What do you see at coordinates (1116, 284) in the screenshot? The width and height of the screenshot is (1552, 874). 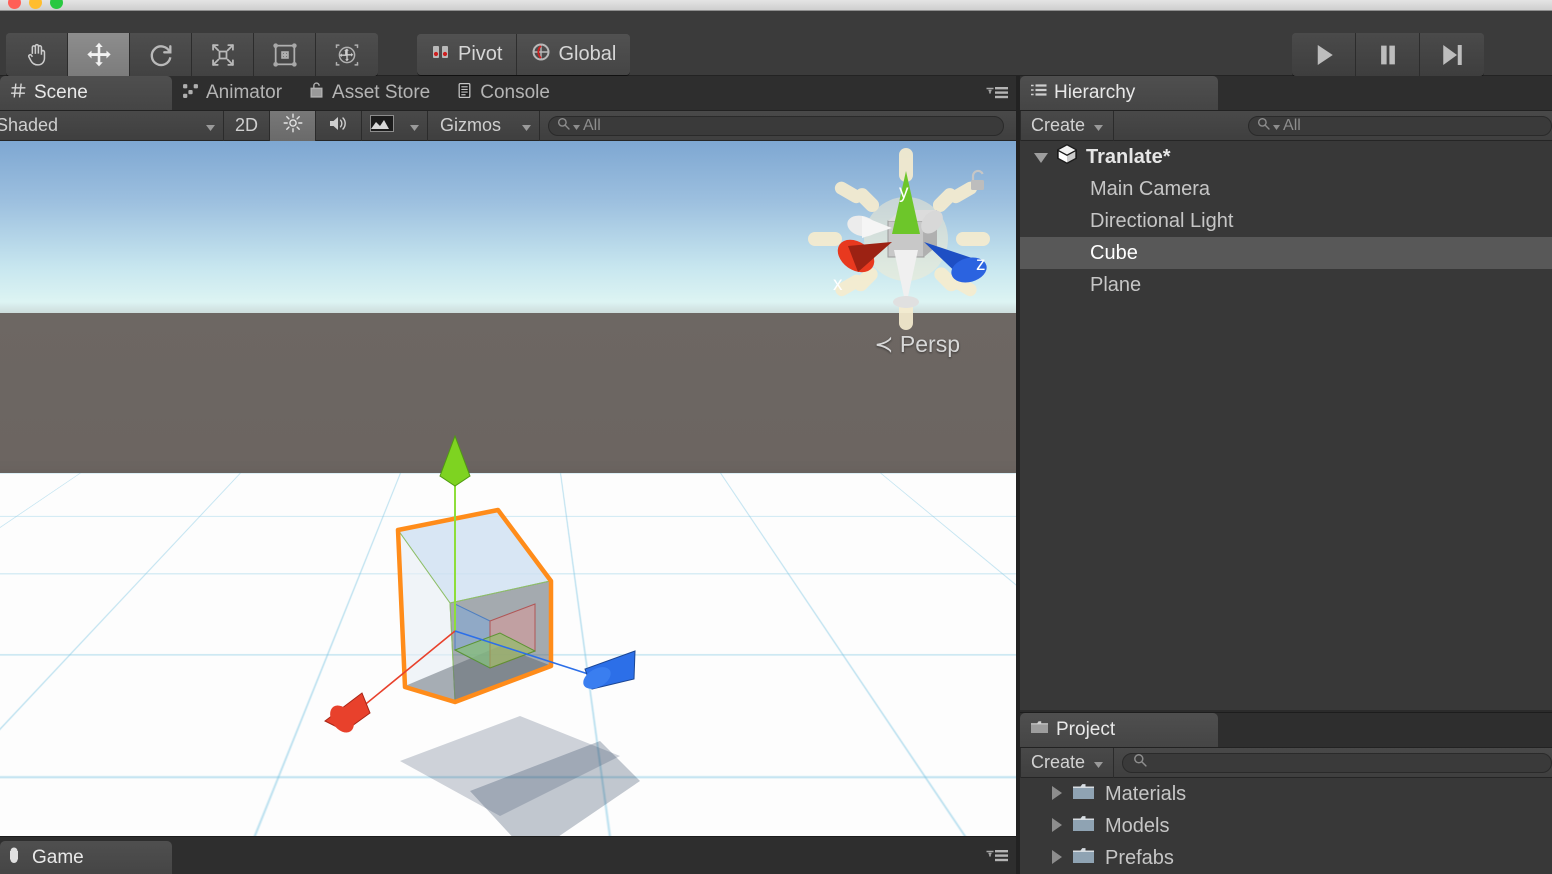 I see `hierarchy-row-label: Plane` at bounding box center [1116, 284].